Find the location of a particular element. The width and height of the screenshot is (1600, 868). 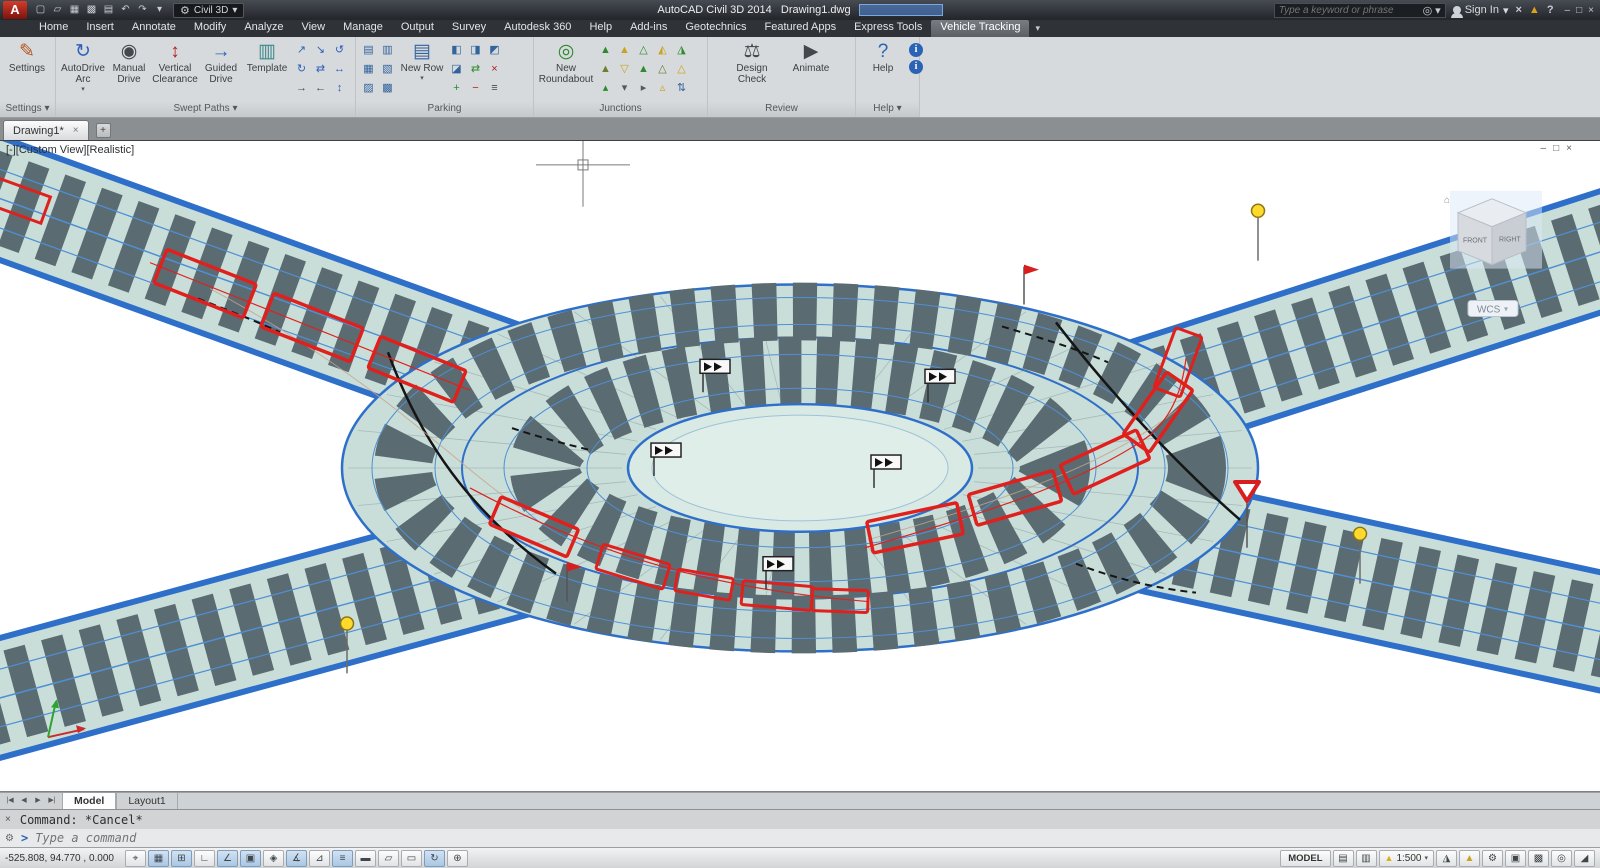

save-as-icon: ▩ is located at coordinates (91, 10).